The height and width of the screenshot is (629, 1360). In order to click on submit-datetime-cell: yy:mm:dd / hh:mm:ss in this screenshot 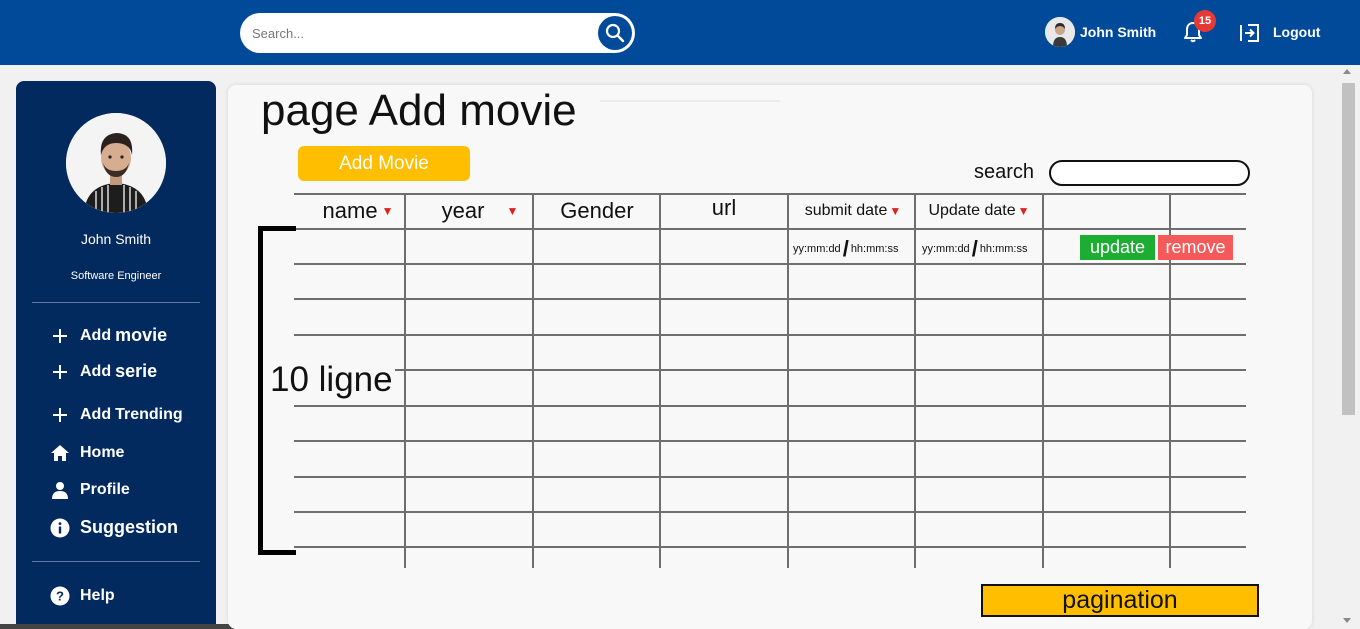, I will do `click(846, 249)`.